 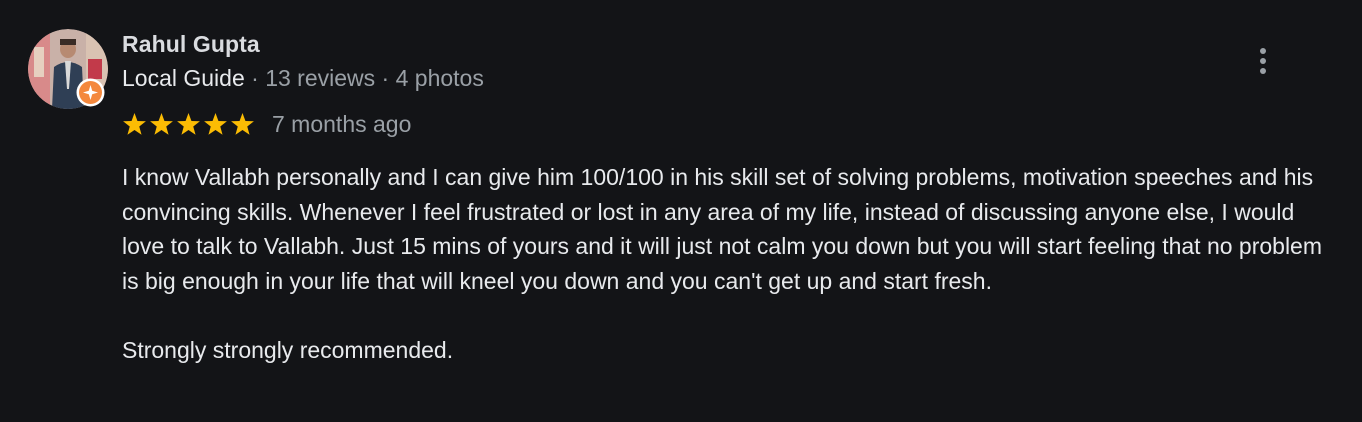 I want to click on rating-row: 7 months ago, so click(x=266, y=125).